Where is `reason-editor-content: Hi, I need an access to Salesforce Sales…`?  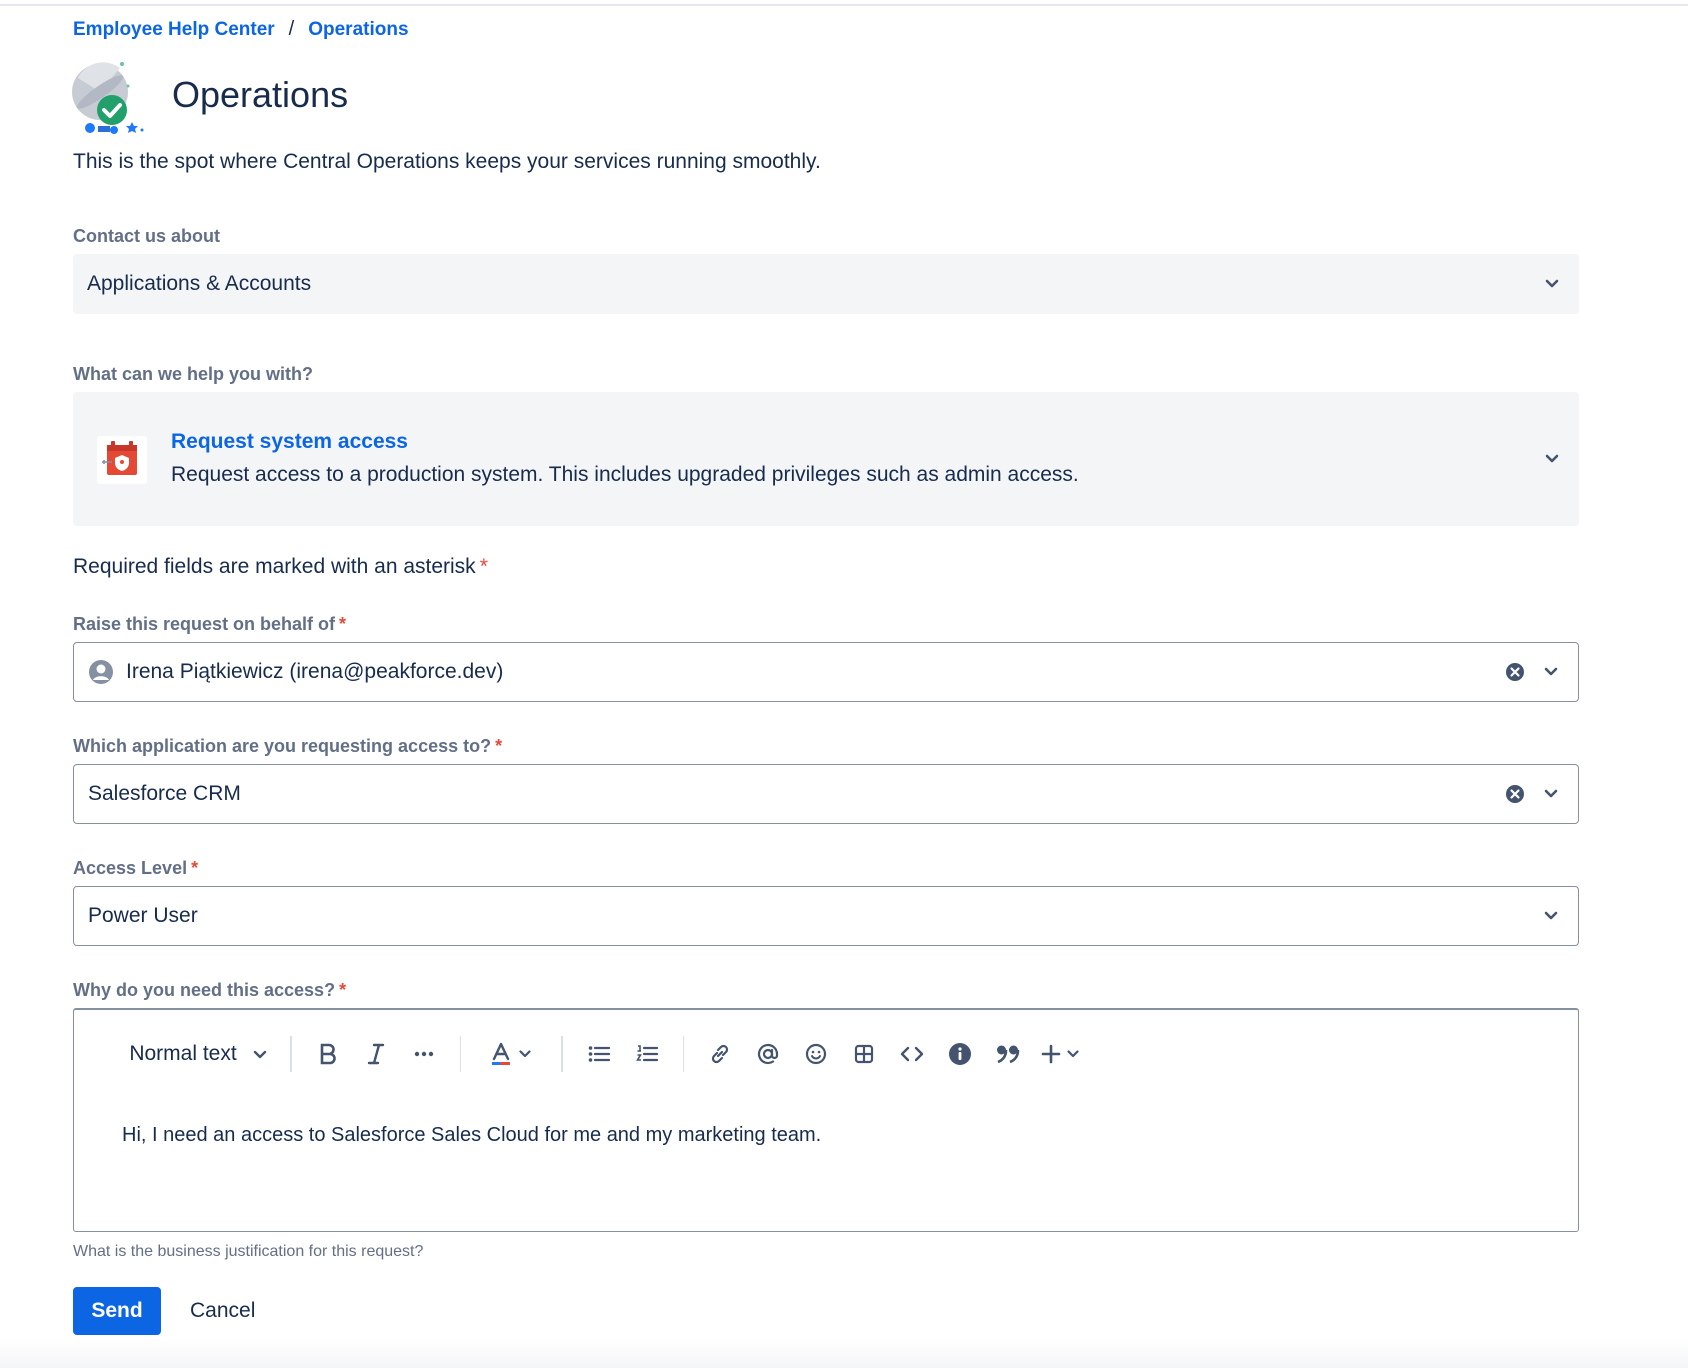 reason-editor-content: Hi, I need an access to Salesforce Sales… is located at coordinates (471, 1135).